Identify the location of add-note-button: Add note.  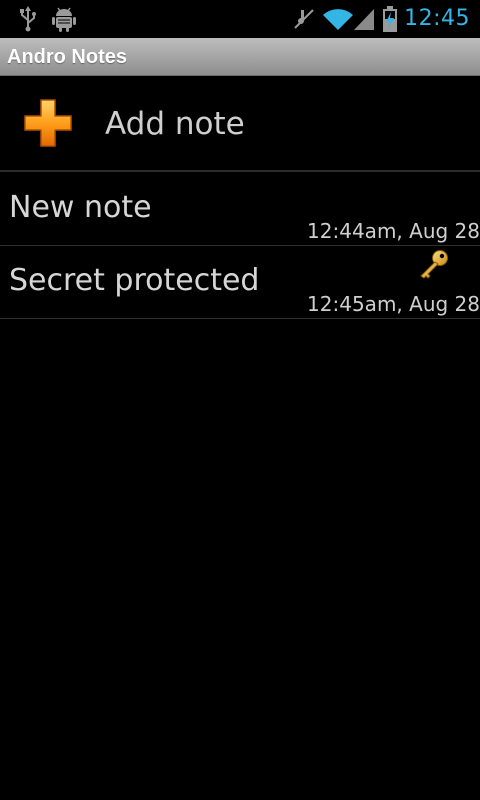
(240, 124).